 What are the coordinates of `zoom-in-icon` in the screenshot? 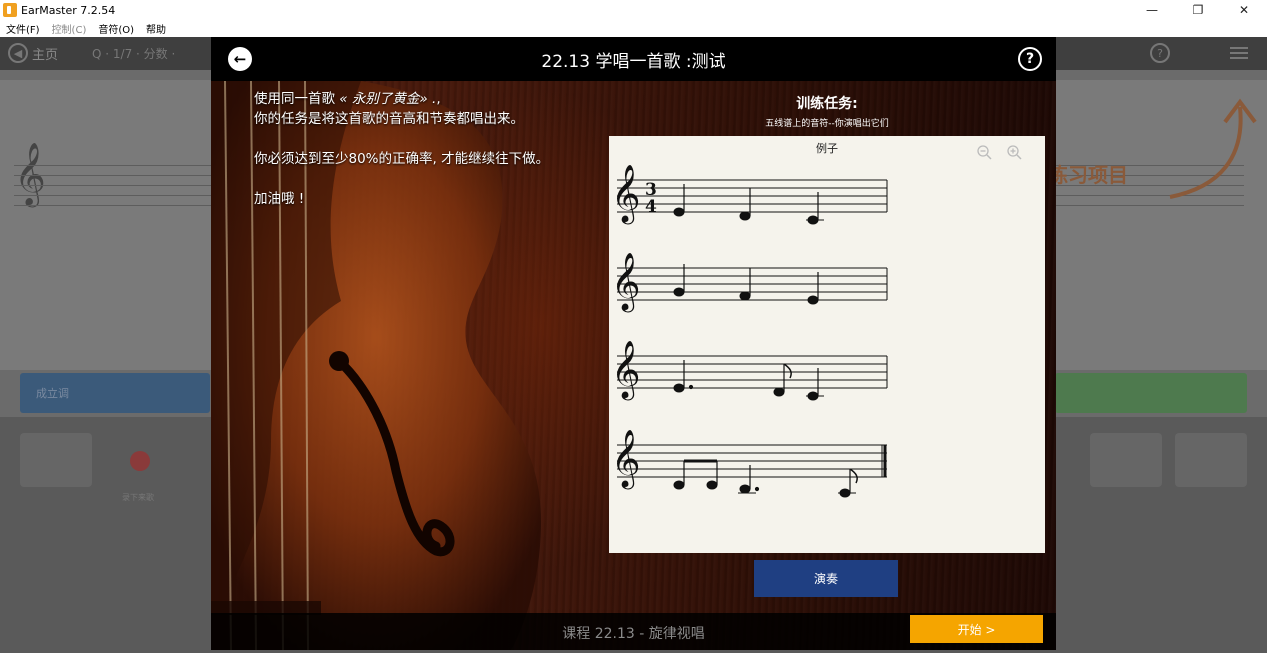 It's located at (1014, 152).